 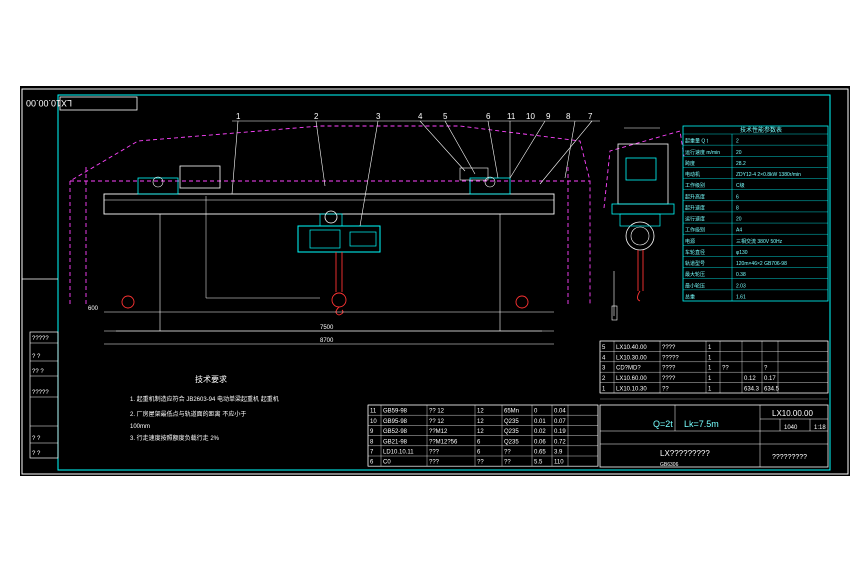 What do you see at coordinates (737, 208) in the screenshot?
I see `param-value: 8` at bounding box center [737, 208].